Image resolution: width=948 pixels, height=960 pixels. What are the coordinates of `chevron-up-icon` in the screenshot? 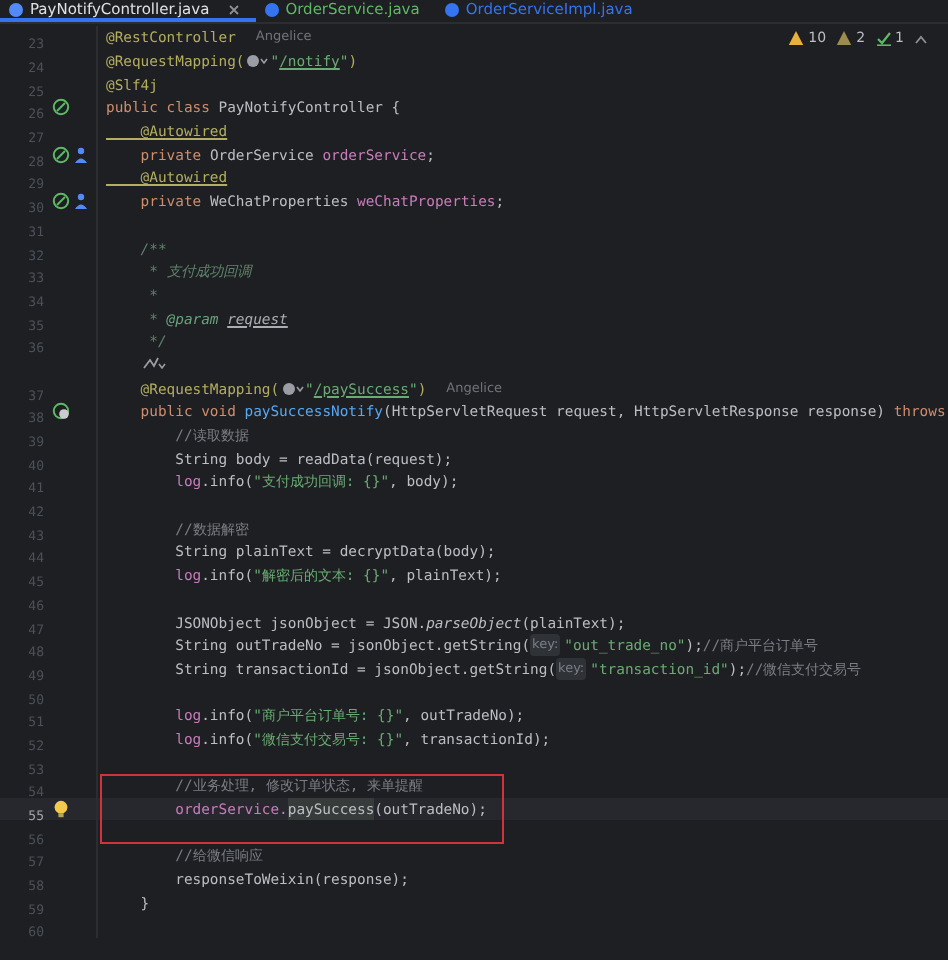 It's located at (921, 38).